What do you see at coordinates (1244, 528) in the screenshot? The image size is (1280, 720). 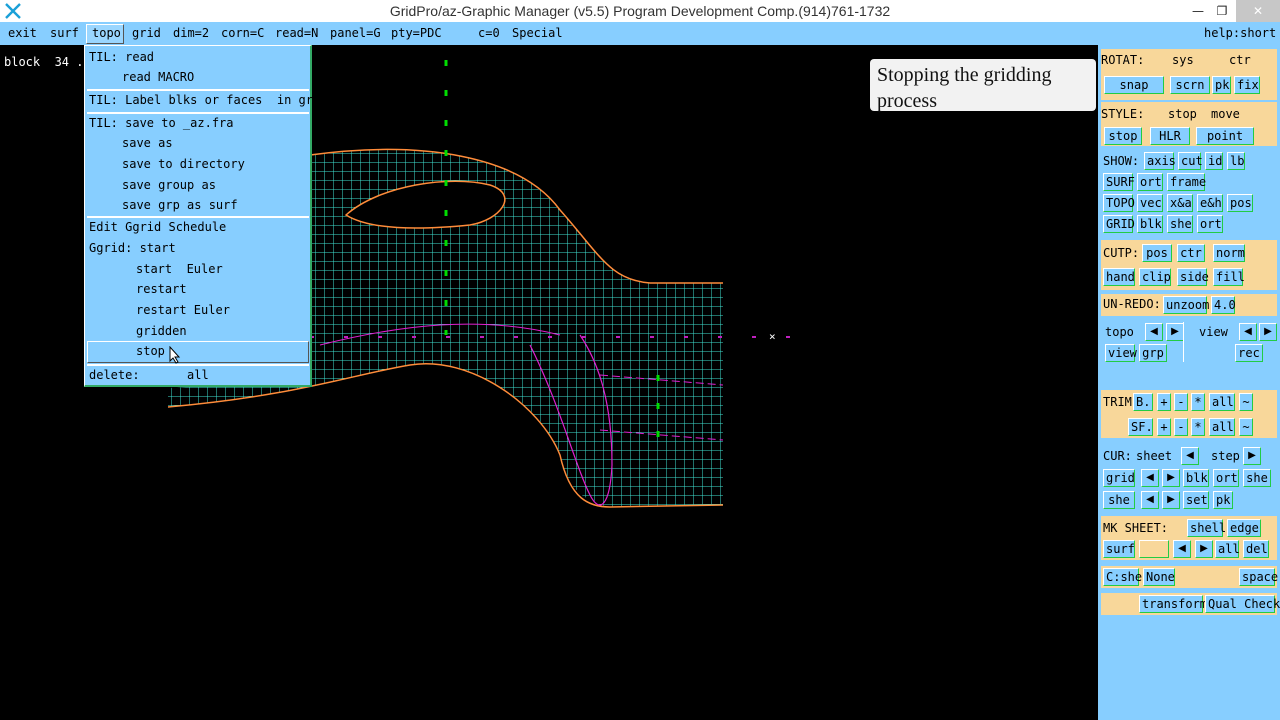 I see `edge-button: edge` at bounding box center [1244, 528].